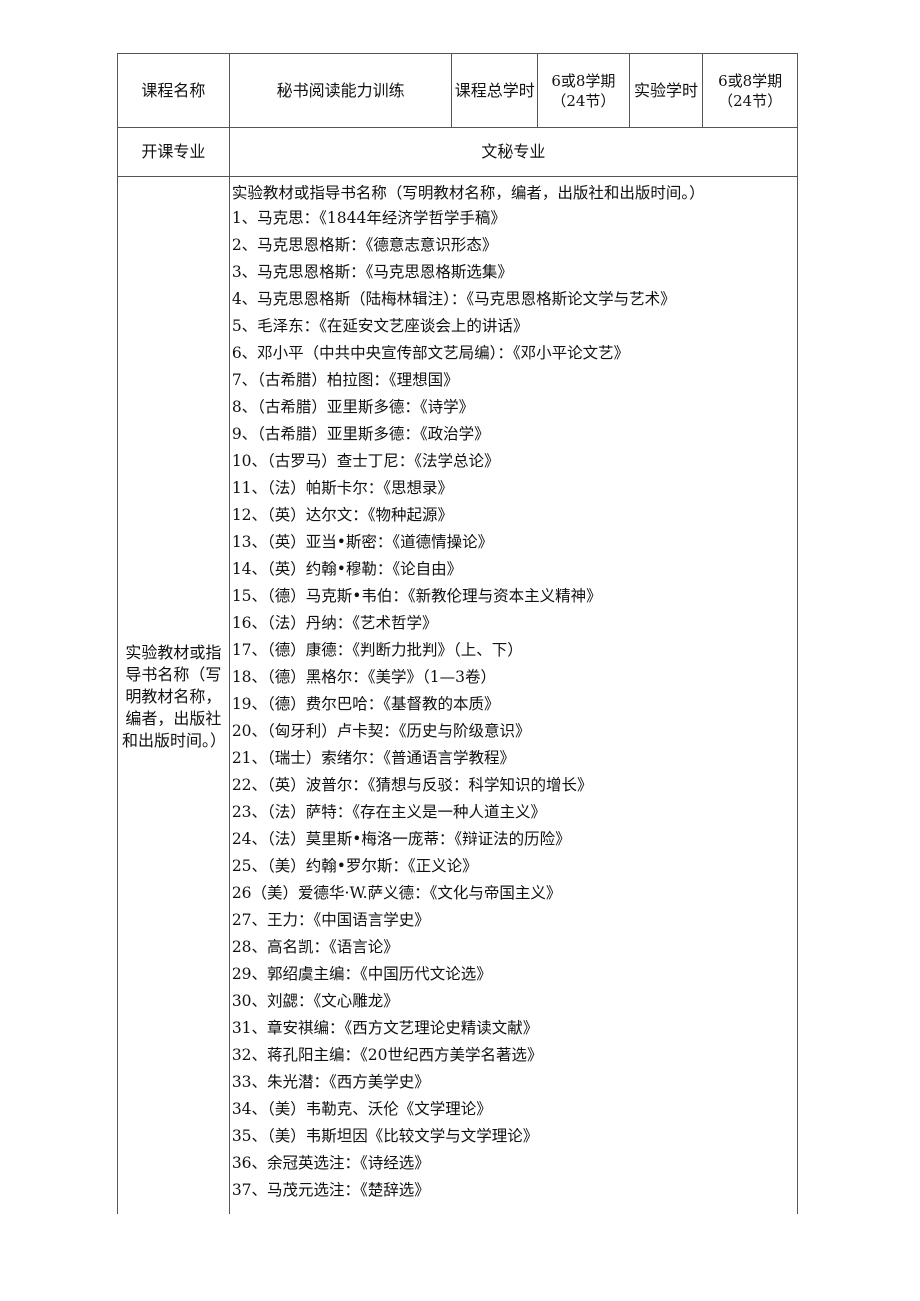 This screenshot has height=1301, width=920. What do you see at coordinates (377, 650) in the screenshot?
I see `list-item: 17、（德）康德：《判断力批判》（上、下）` at bounding box center [377, 650].